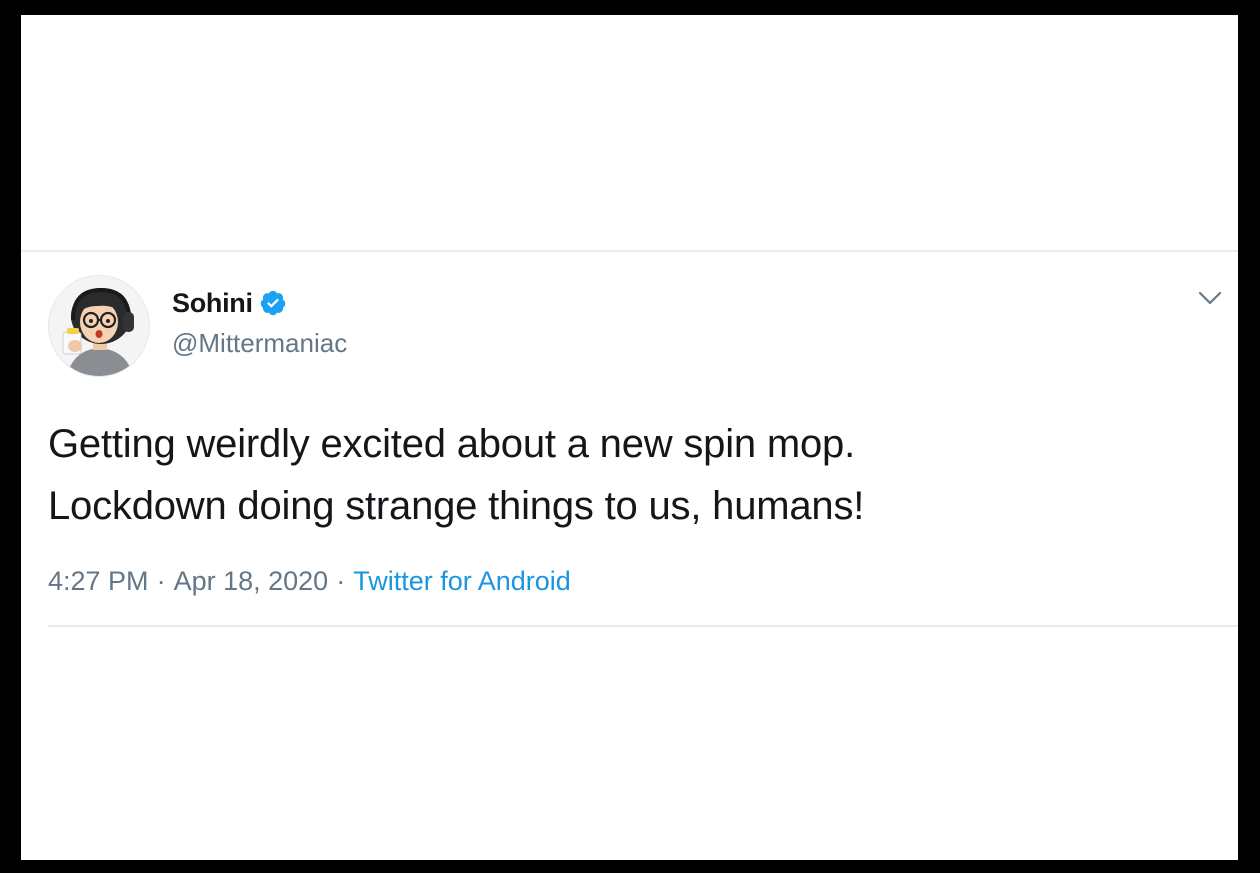  What do you see at coordinates (462, 581) in the screenshot?
I see `tweet-source-link: Twitter for Android` at bounding box center [462, 581].